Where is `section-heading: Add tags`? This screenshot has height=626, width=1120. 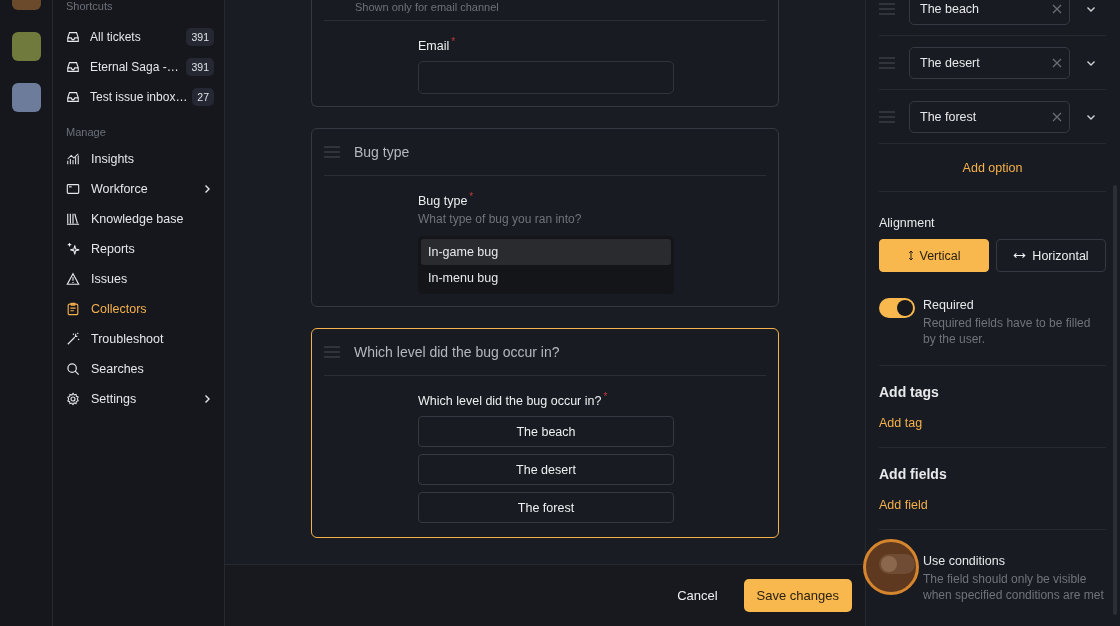 section-heading: Add tags is located at coordinates (909, 392).